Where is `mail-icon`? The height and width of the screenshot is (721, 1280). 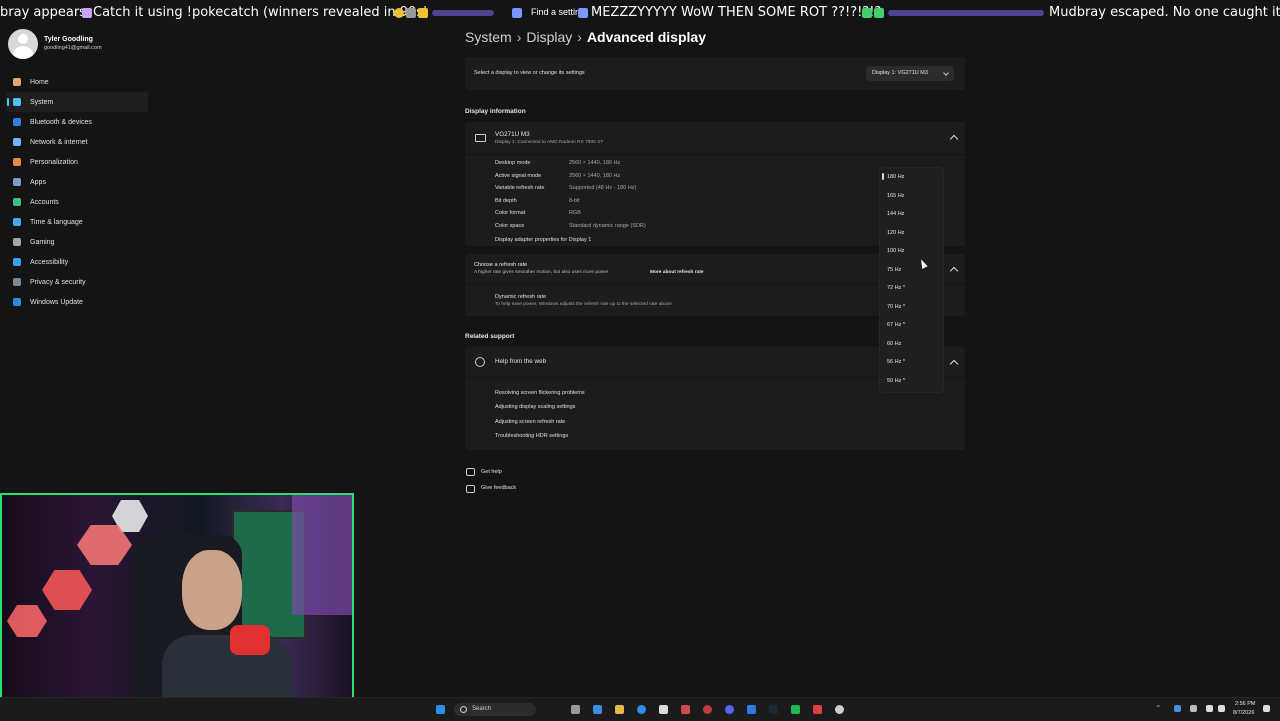 mail-icon is located at coordinates (879, 13).